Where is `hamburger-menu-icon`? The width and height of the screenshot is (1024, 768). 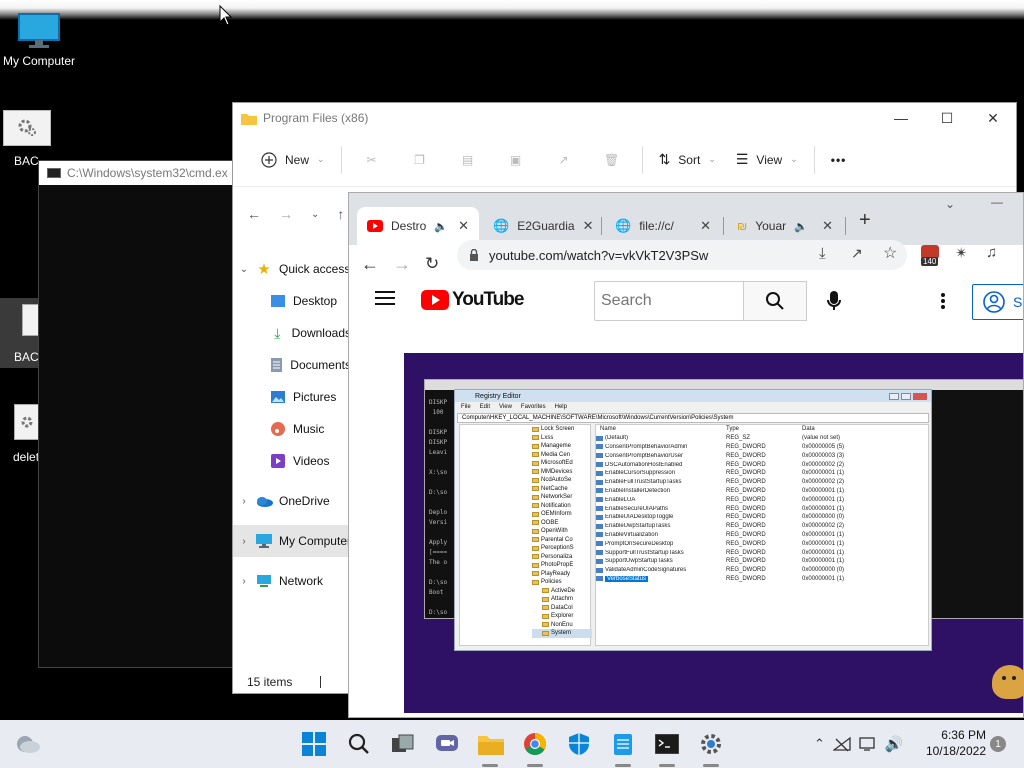 hamburger-menu-icon is located at coordinates (385, 298).